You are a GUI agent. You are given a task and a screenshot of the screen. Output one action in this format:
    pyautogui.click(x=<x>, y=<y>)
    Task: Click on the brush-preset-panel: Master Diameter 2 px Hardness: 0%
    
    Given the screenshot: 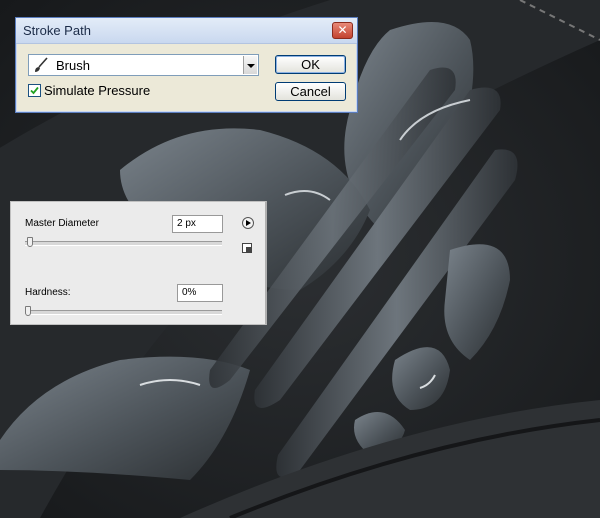 What is the action you would take?
    pyautogui.click(x=138, y=263)
    